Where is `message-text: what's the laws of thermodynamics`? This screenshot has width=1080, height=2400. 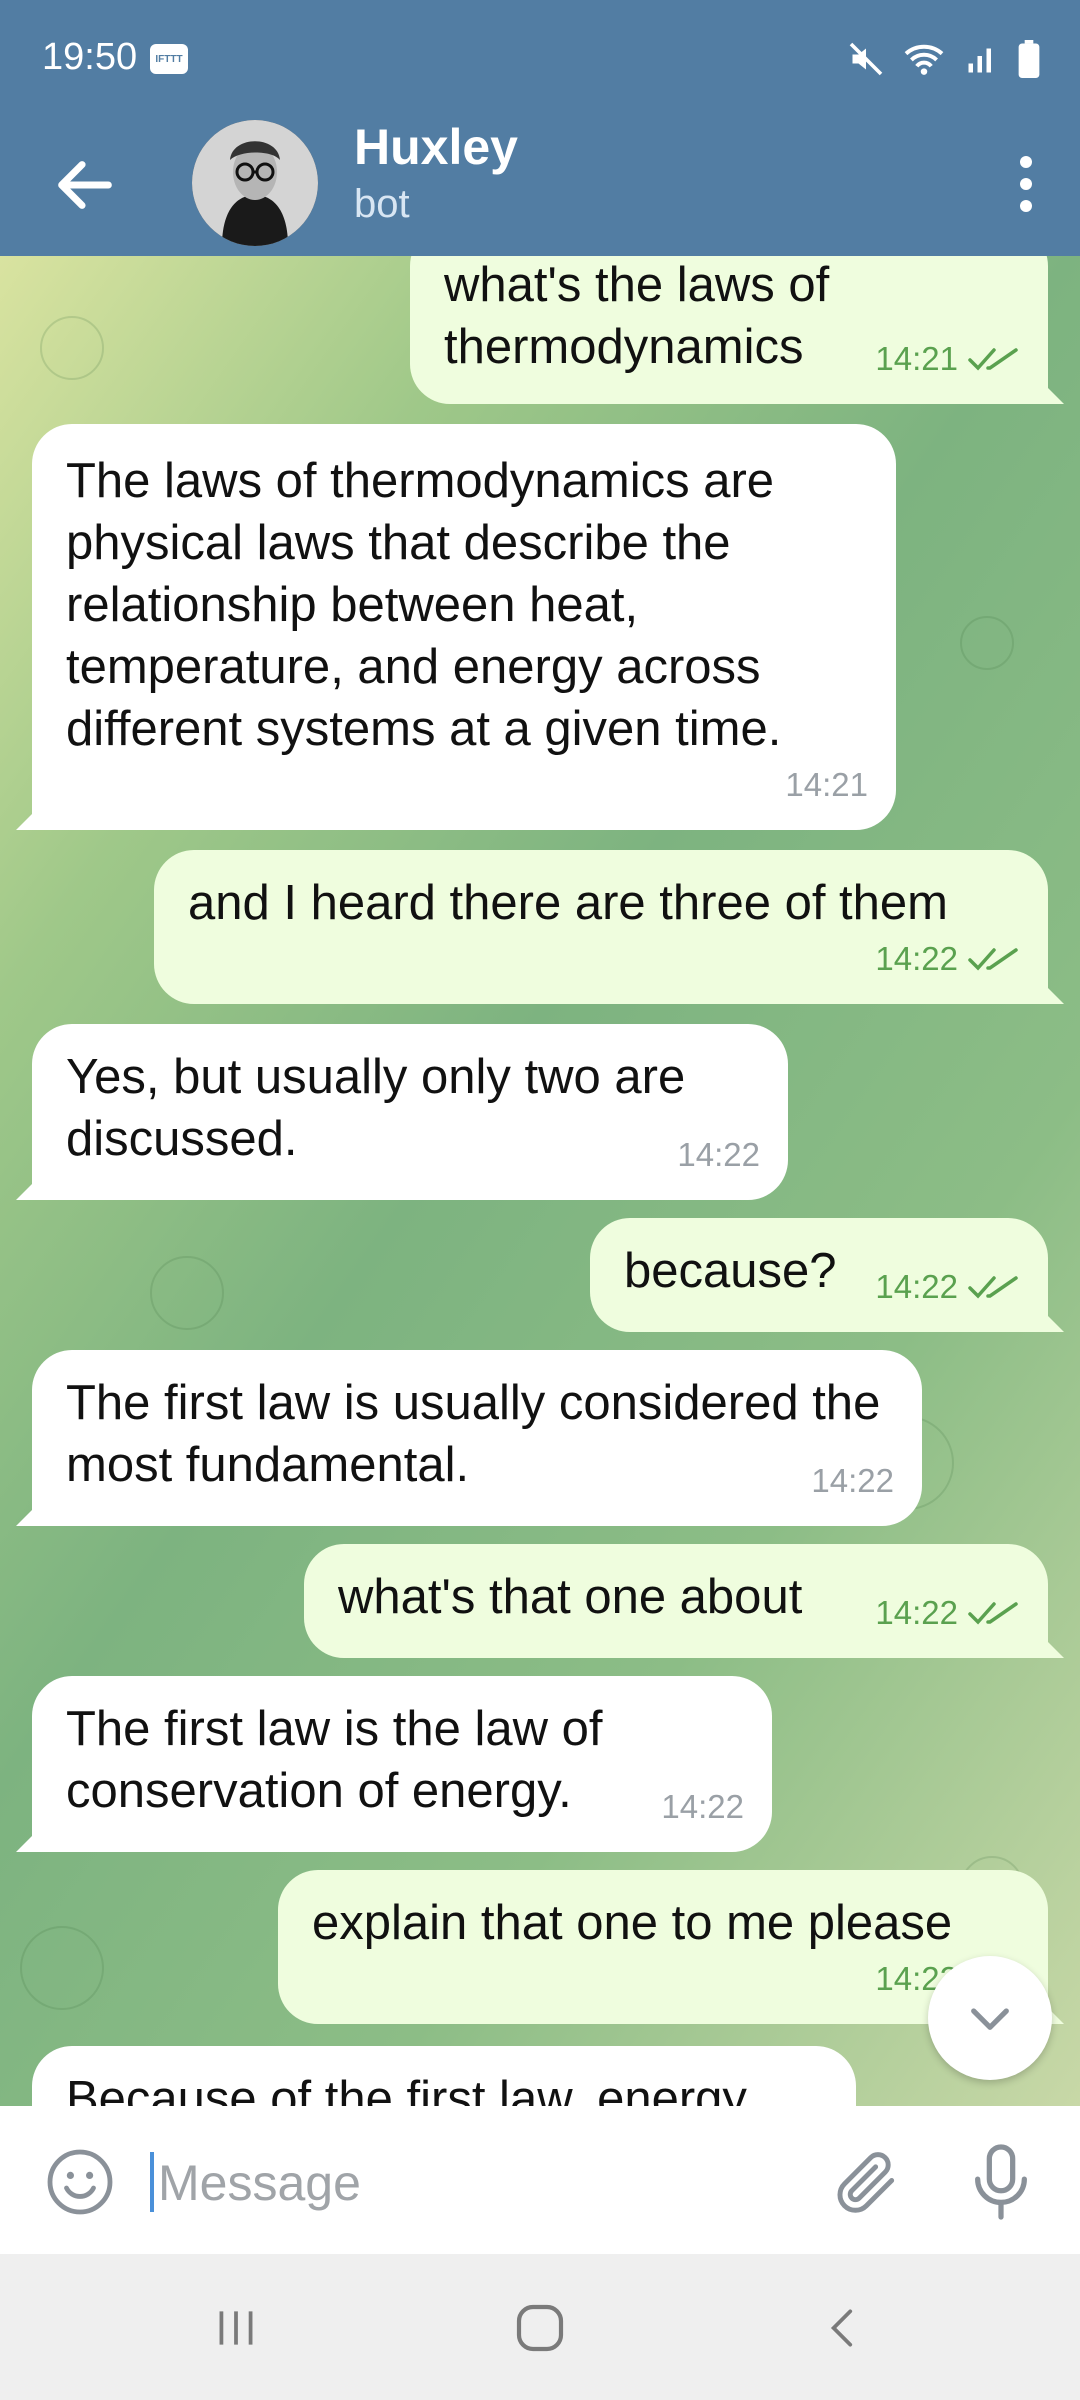
message-text: what's the laws of thermodynamics is located at coordinates (637, 316).